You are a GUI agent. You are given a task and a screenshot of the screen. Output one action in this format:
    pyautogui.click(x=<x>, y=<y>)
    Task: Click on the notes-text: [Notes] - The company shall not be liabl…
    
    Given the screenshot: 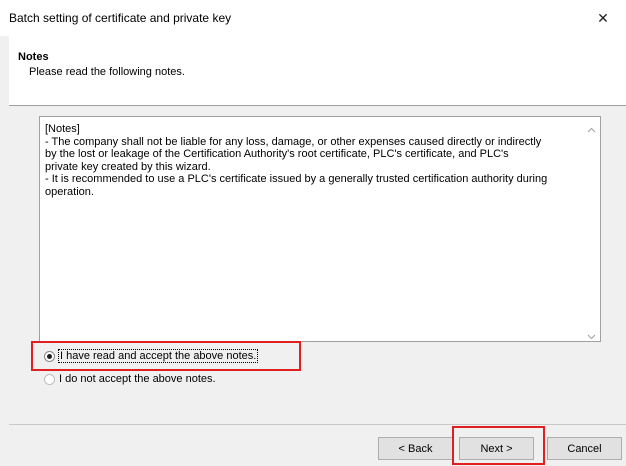 What is the action you would take?
    pyautogui.click(x=296, y=160)
    